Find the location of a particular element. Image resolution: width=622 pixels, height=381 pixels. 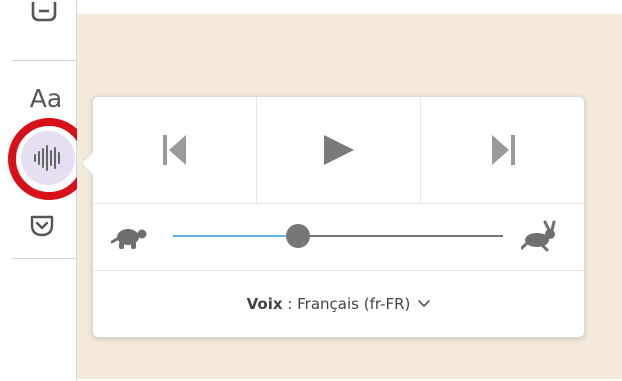

voice-selector: Voix : Français (fr-FR) is located at coordinates (338, 304).